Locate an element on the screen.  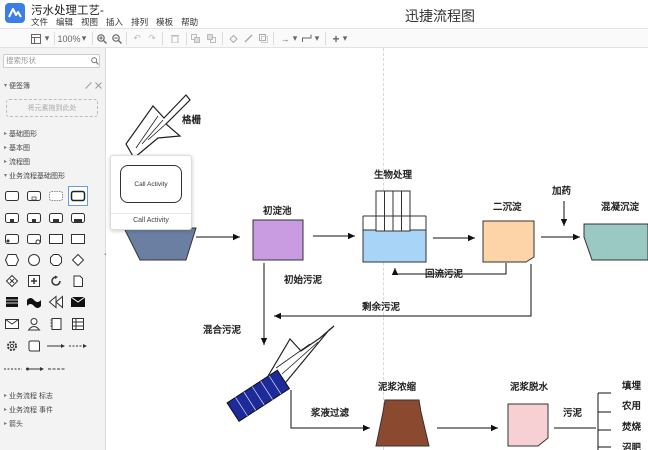
shape-task-event is located at coordinates (34, 239).